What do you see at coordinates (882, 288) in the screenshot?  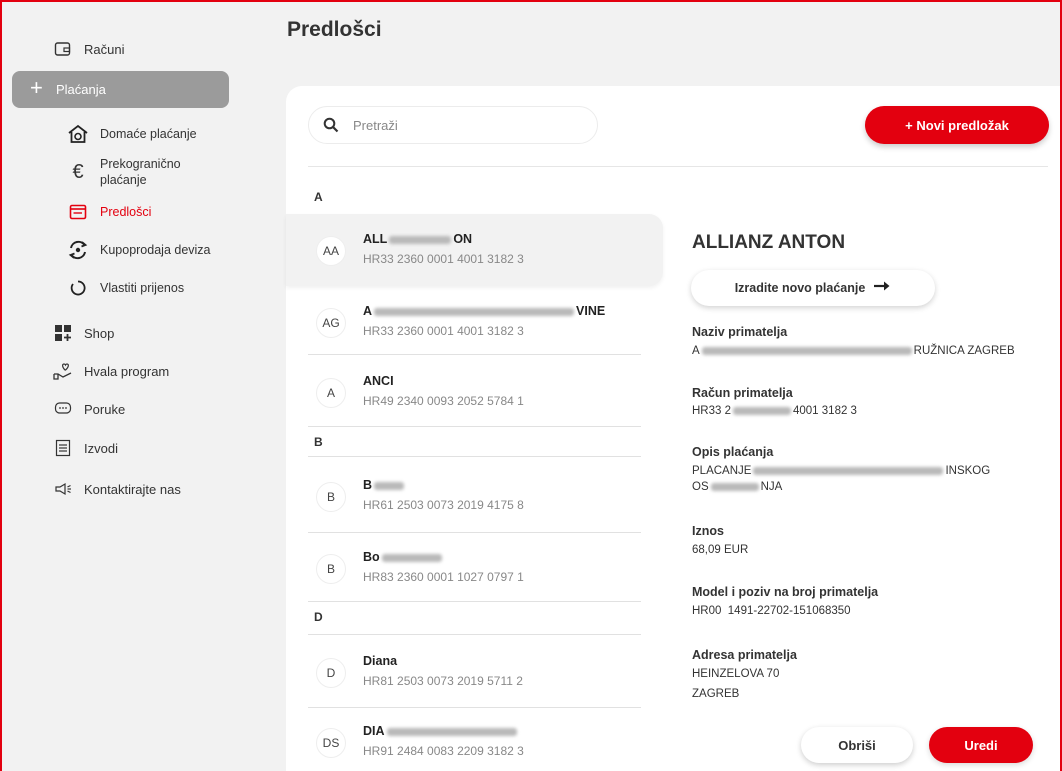 I see `arrow-right-icon` at bounding box center [882, 288].